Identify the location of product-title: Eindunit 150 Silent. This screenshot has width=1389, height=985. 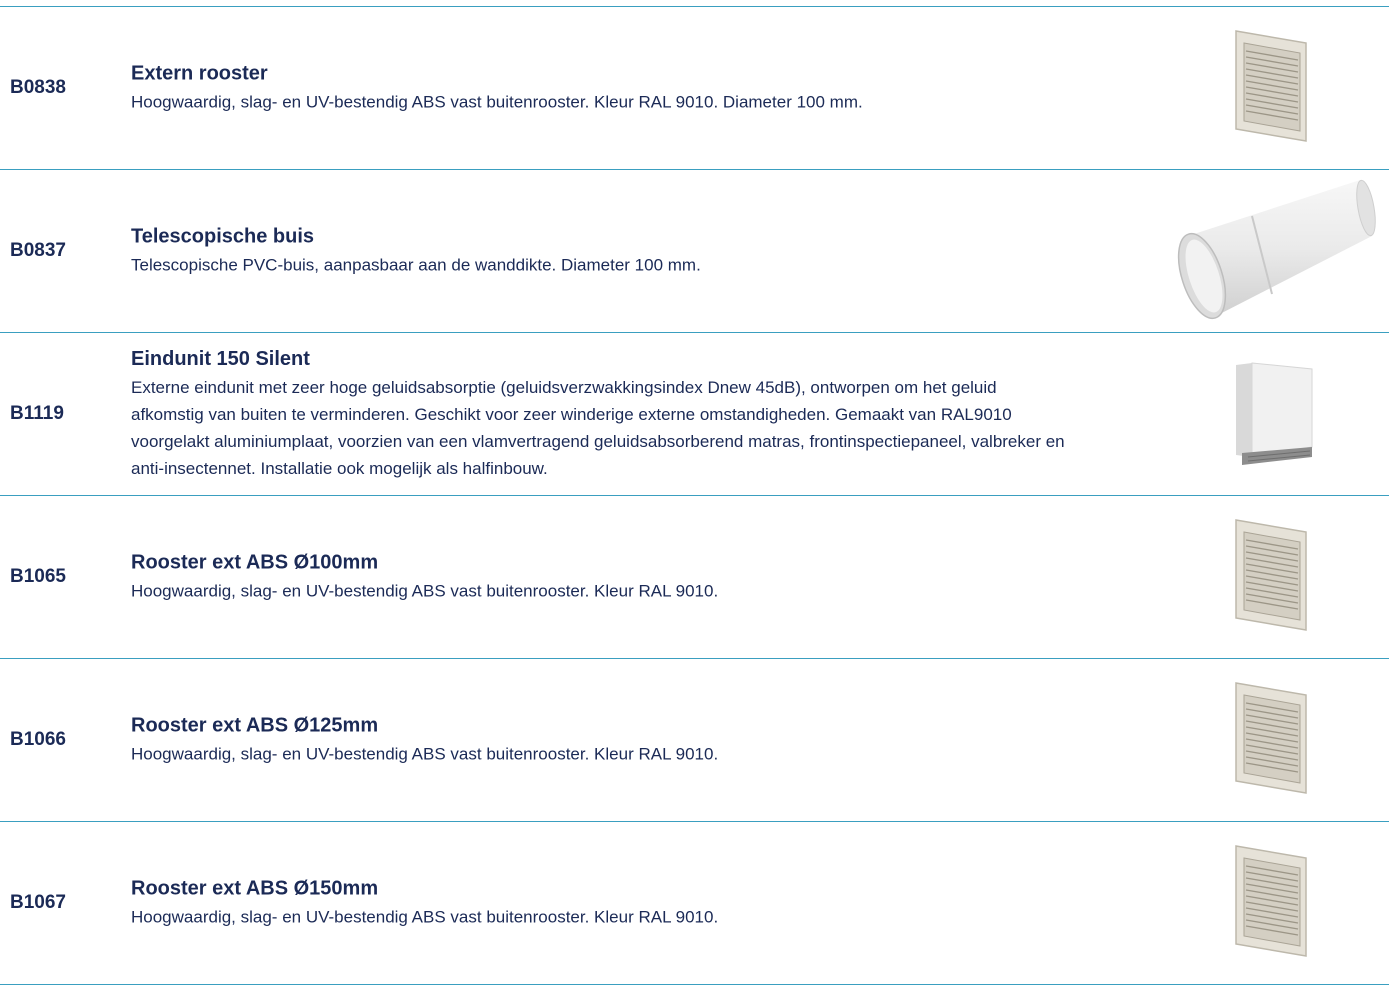
(220, 359).